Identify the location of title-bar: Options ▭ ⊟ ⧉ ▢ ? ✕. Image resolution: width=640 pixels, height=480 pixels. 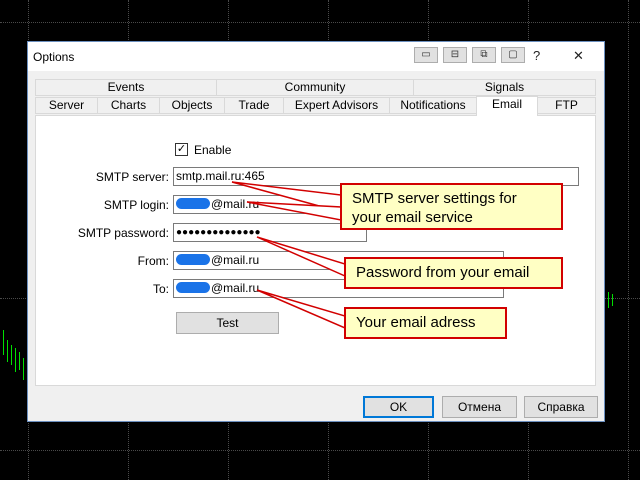
(316, 56).